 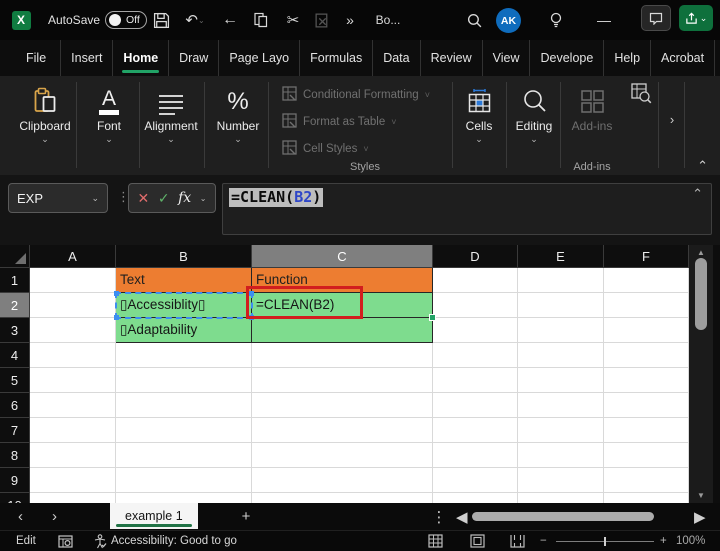 What do you see at coordinates (65, 541) in the screenshot?
I see `macro-record-icon` at bounding box center [65, 541].